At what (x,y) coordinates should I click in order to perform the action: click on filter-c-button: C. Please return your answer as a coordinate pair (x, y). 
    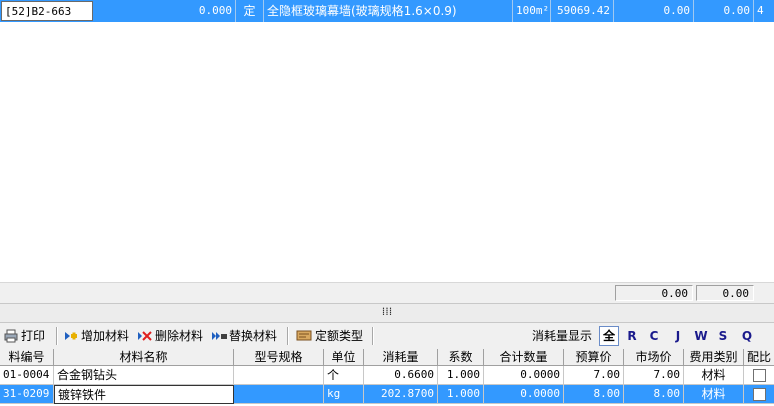
    Looking at the image, I should click on (654, 336).